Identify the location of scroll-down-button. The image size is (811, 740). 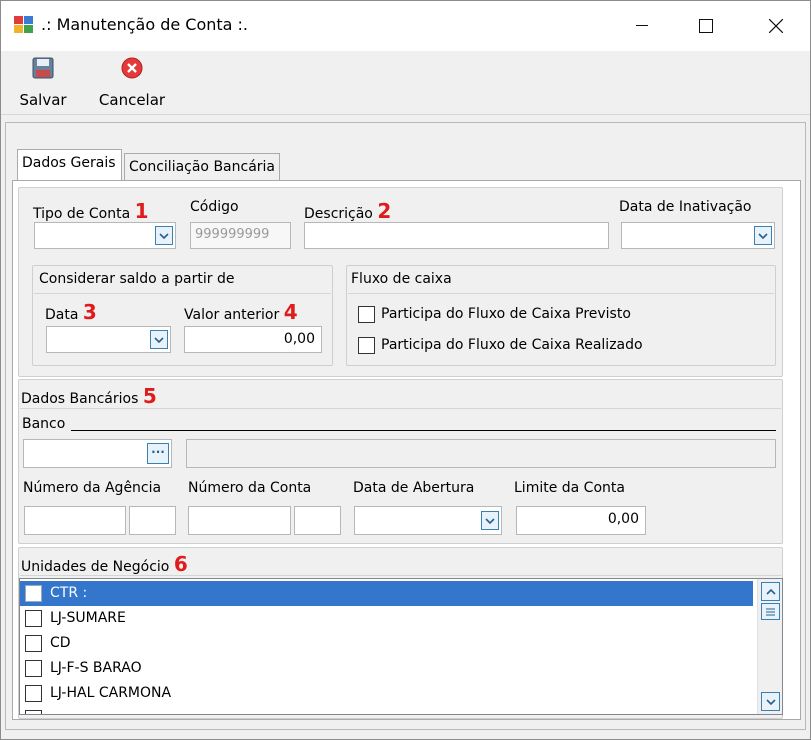
(770, 701).